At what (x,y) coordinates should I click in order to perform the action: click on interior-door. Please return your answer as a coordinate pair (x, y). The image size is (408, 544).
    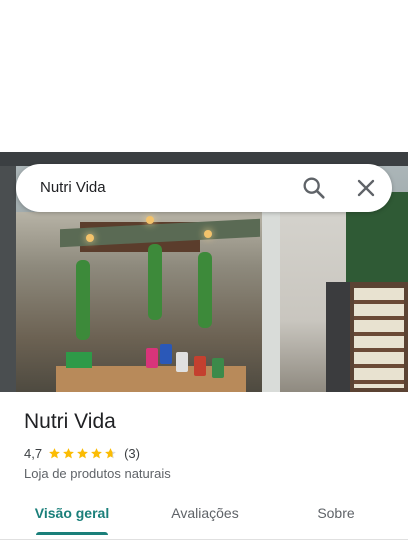
    Looking at the image, I should click on (338, 337).